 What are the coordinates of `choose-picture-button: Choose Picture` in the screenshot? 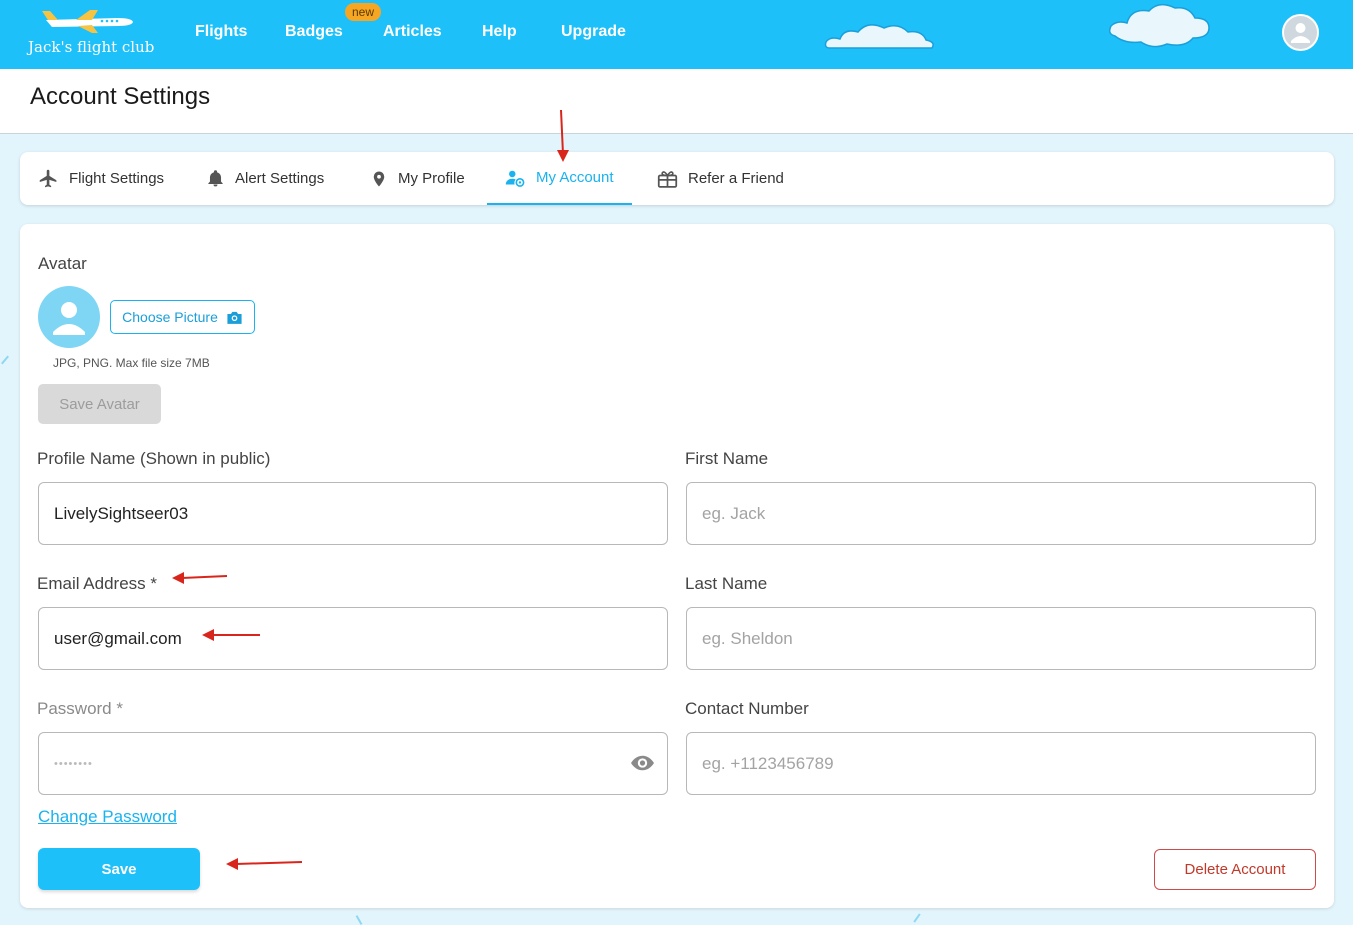 It's located at (182, 317).